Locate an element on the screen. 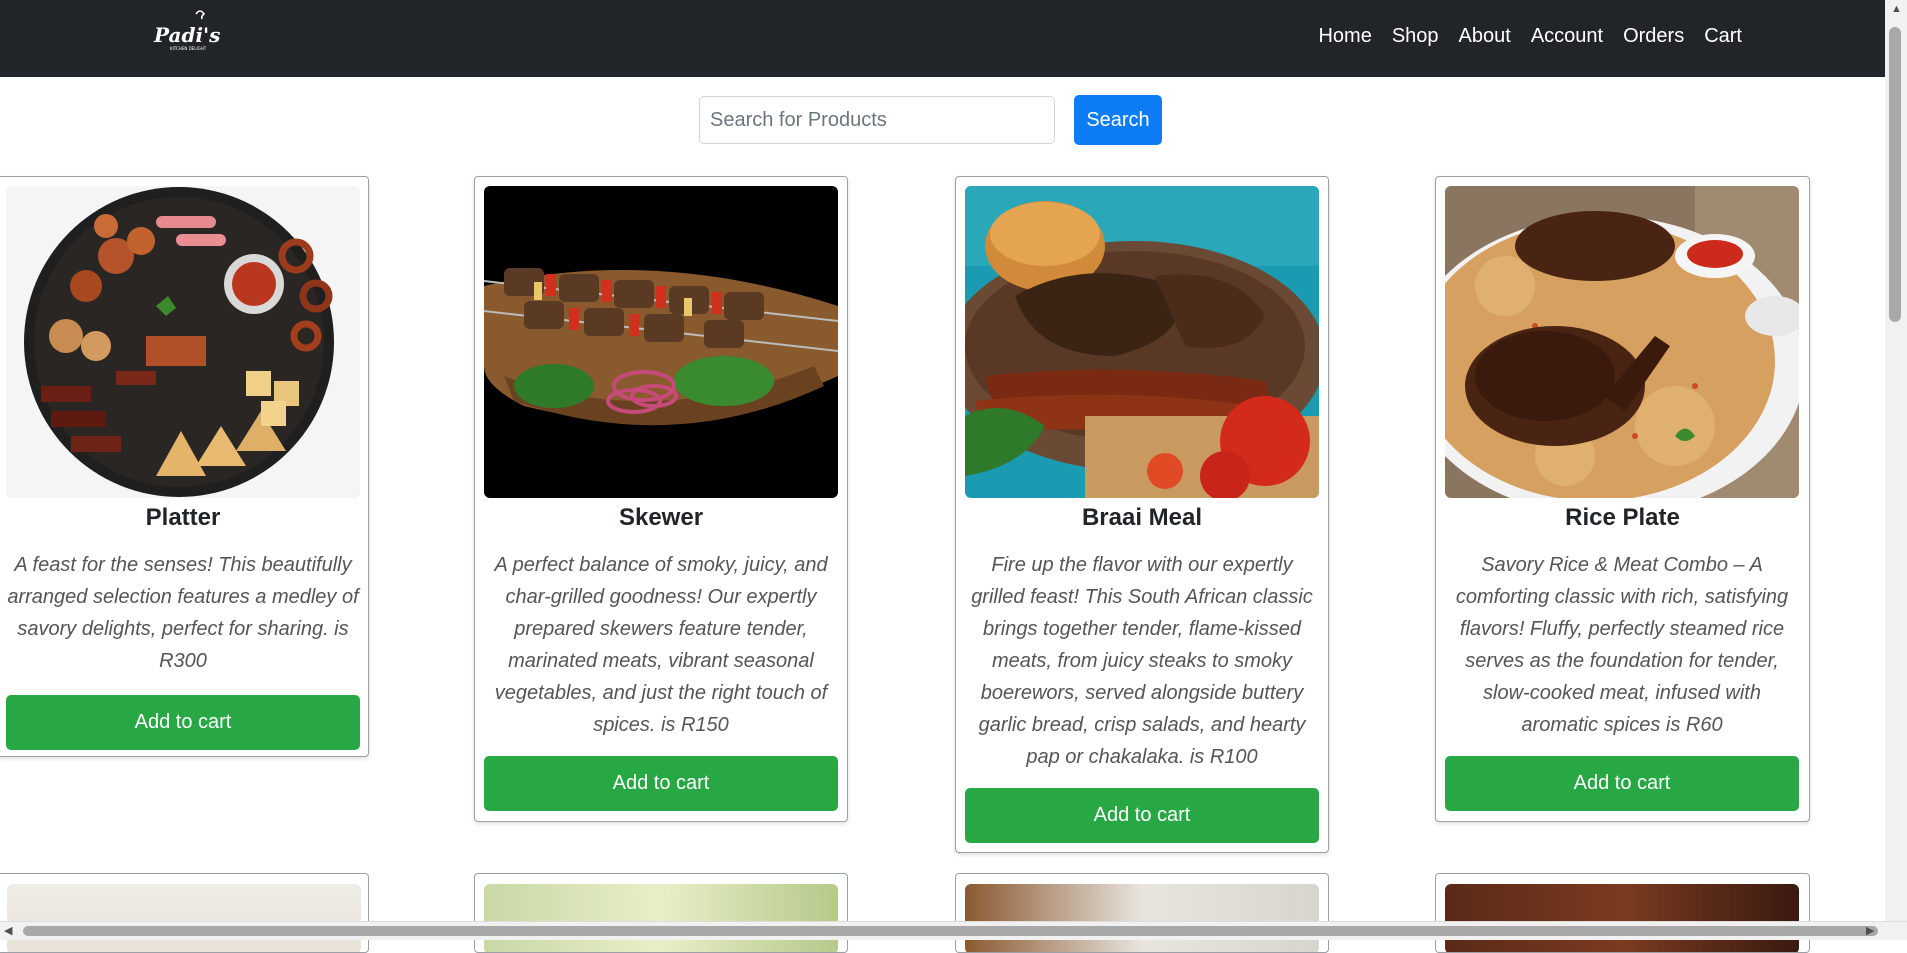 This screenshot has width=1907, height=953. vertical-scrollbar: ▲ is located at coordinates (1896, 462).